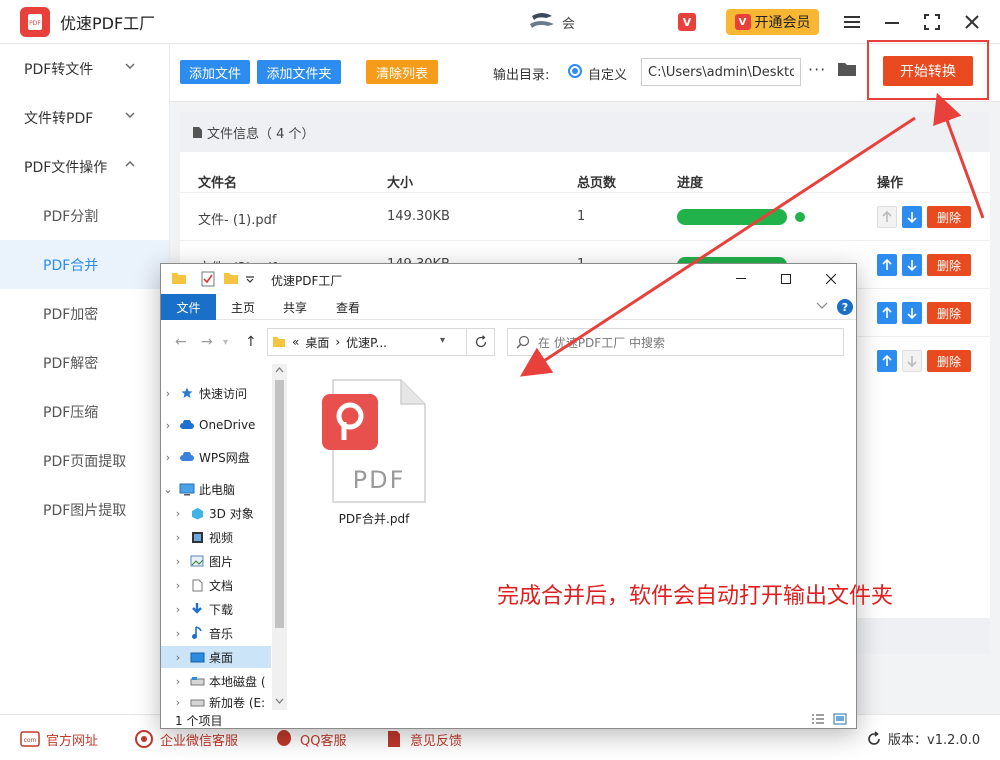  I want to click on svg-text: PDF, so click(35, 23).